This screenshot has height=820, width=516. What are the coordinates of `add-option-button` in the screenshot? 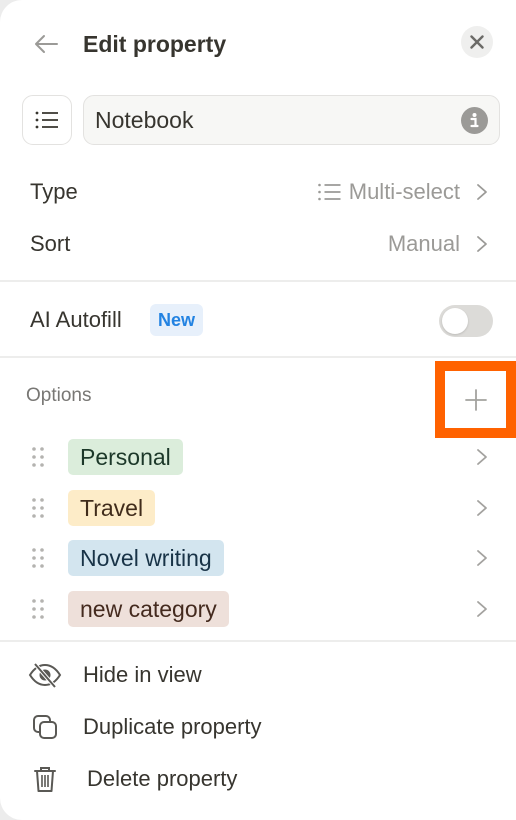 It's located at (475, 399).